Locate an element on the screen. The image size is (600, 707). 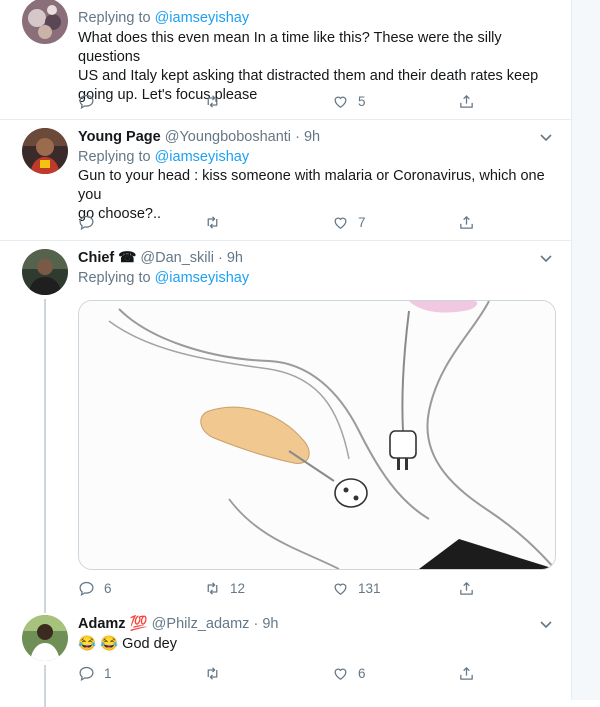
like-button: 7 is located at coordinates (349, 222).